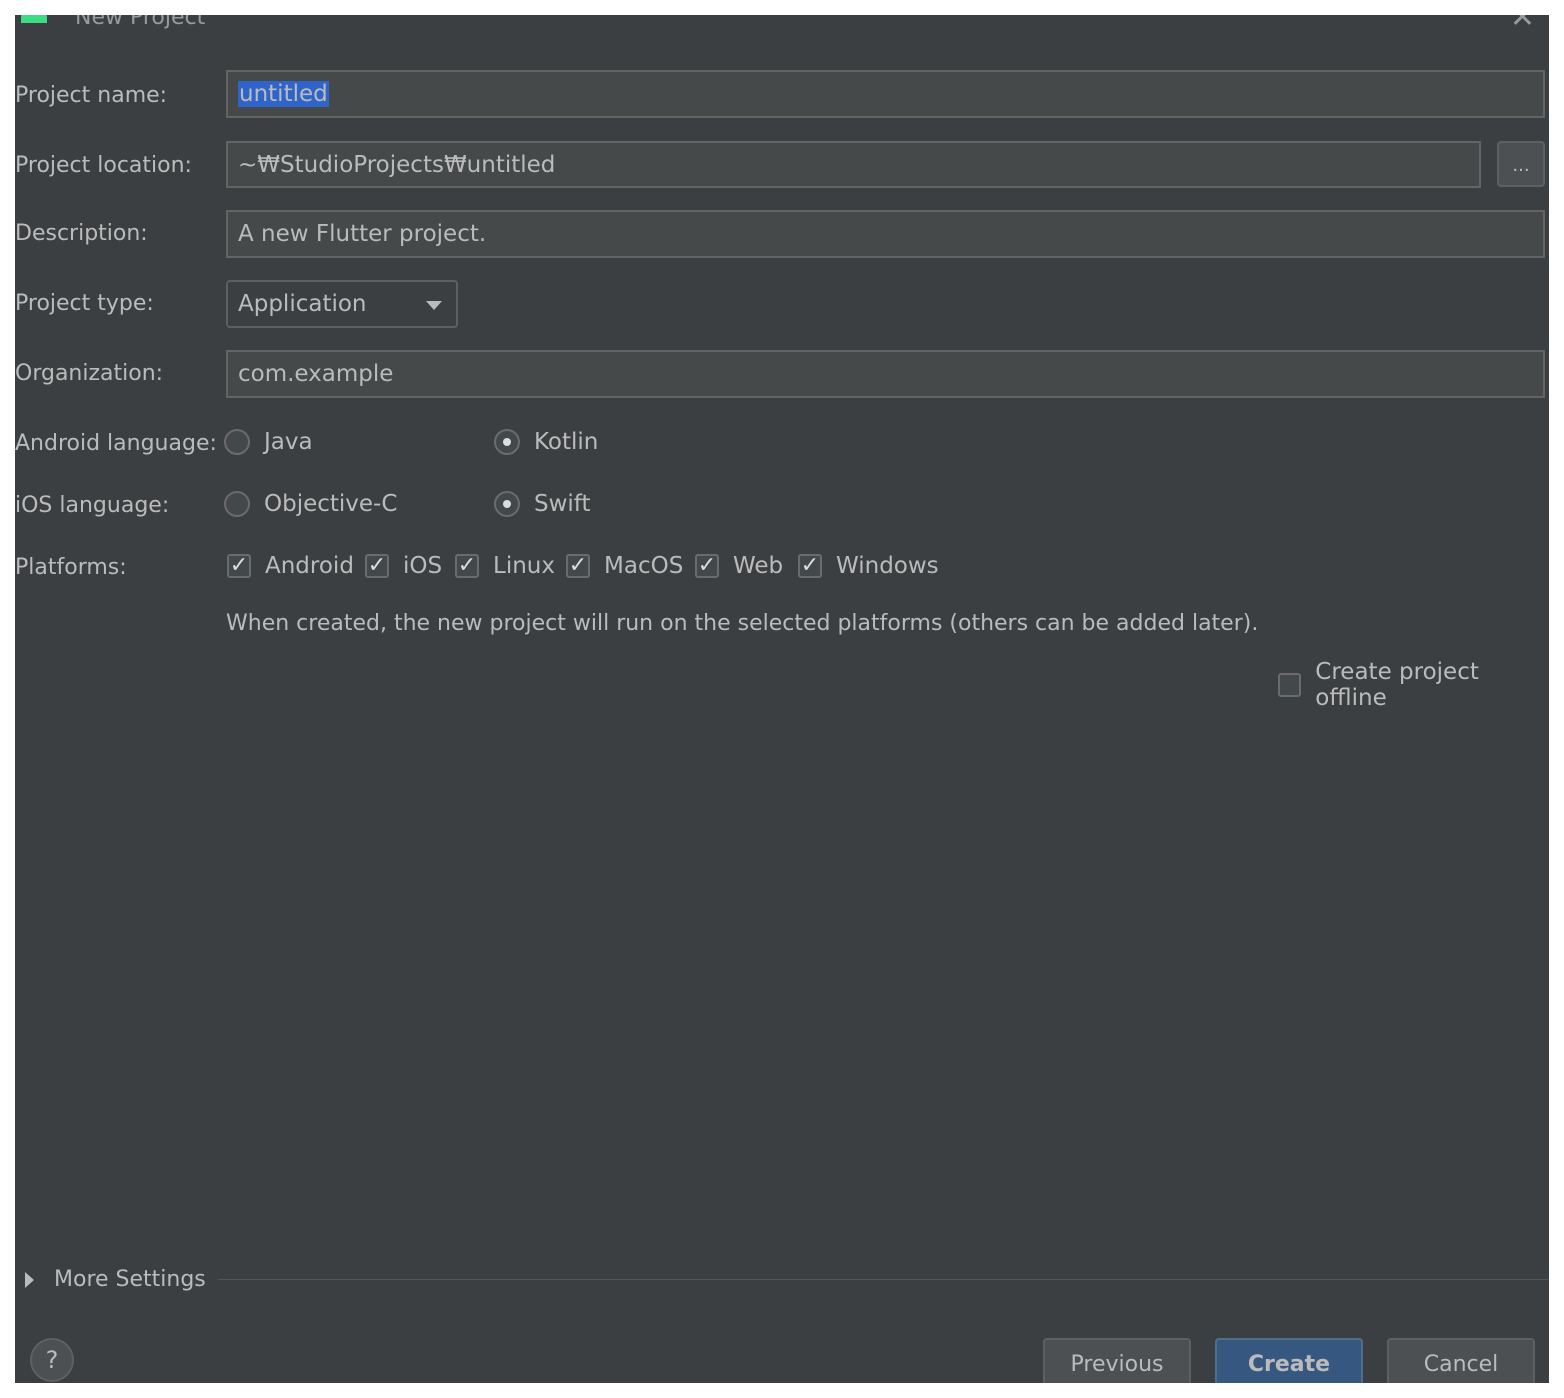 This screenshot has width=1564, height=1398. Describe the element at coordinates (81, 233) in the screenshot. I see `description-label: Description:` at that location.